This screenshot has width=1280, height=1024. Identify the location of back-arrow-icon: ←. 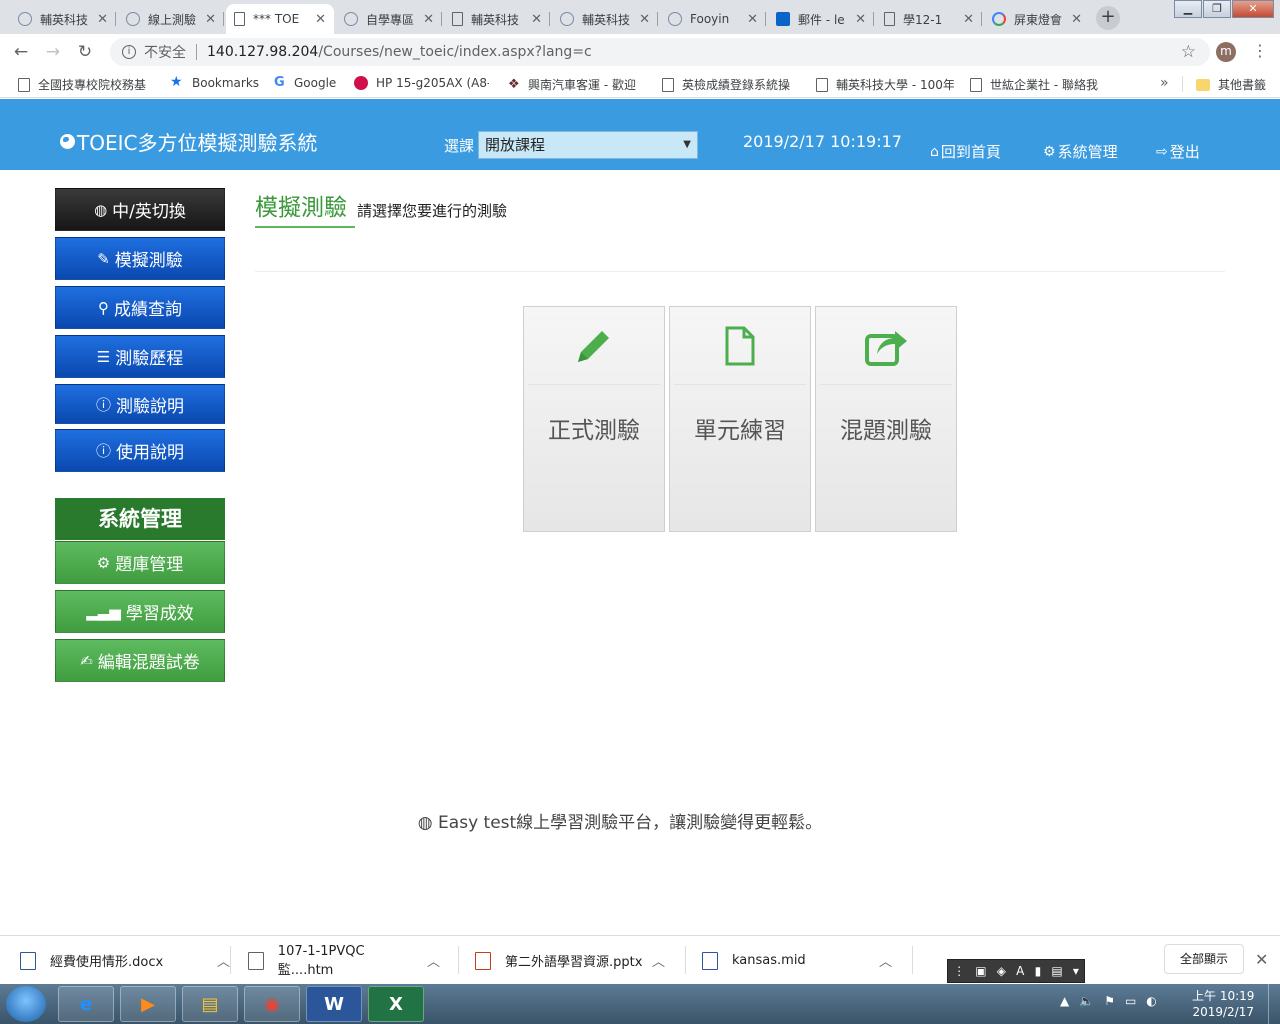
(21, 52).